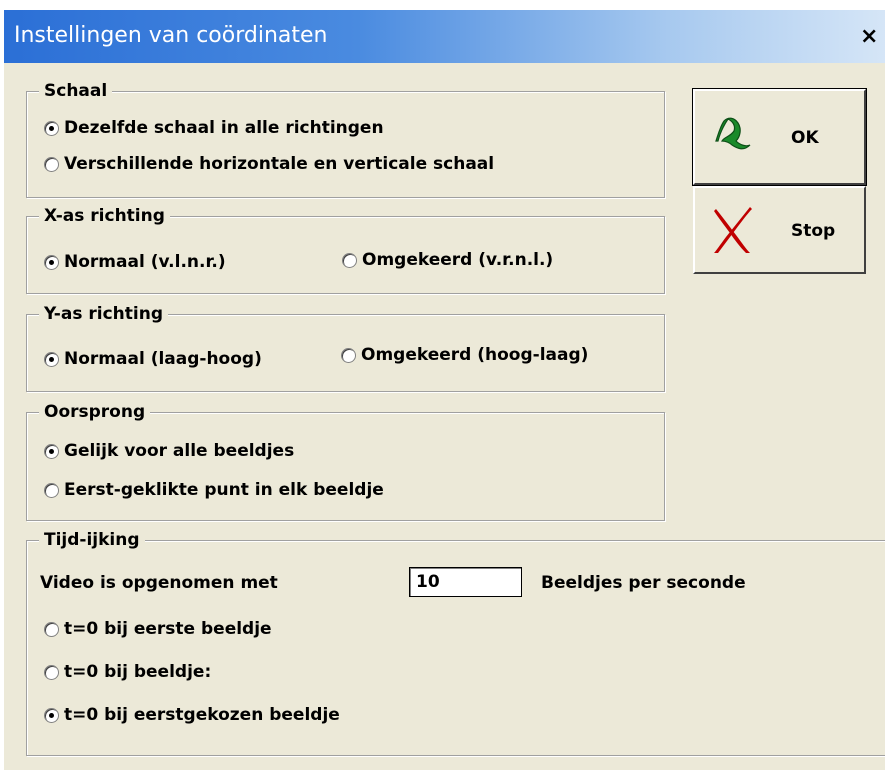 The height and width of the screenshot is (770, 885). I want to click on radio-t0-eerstgekozen: t=0 bij eerstgekozen beeldje, so click(192, 715).